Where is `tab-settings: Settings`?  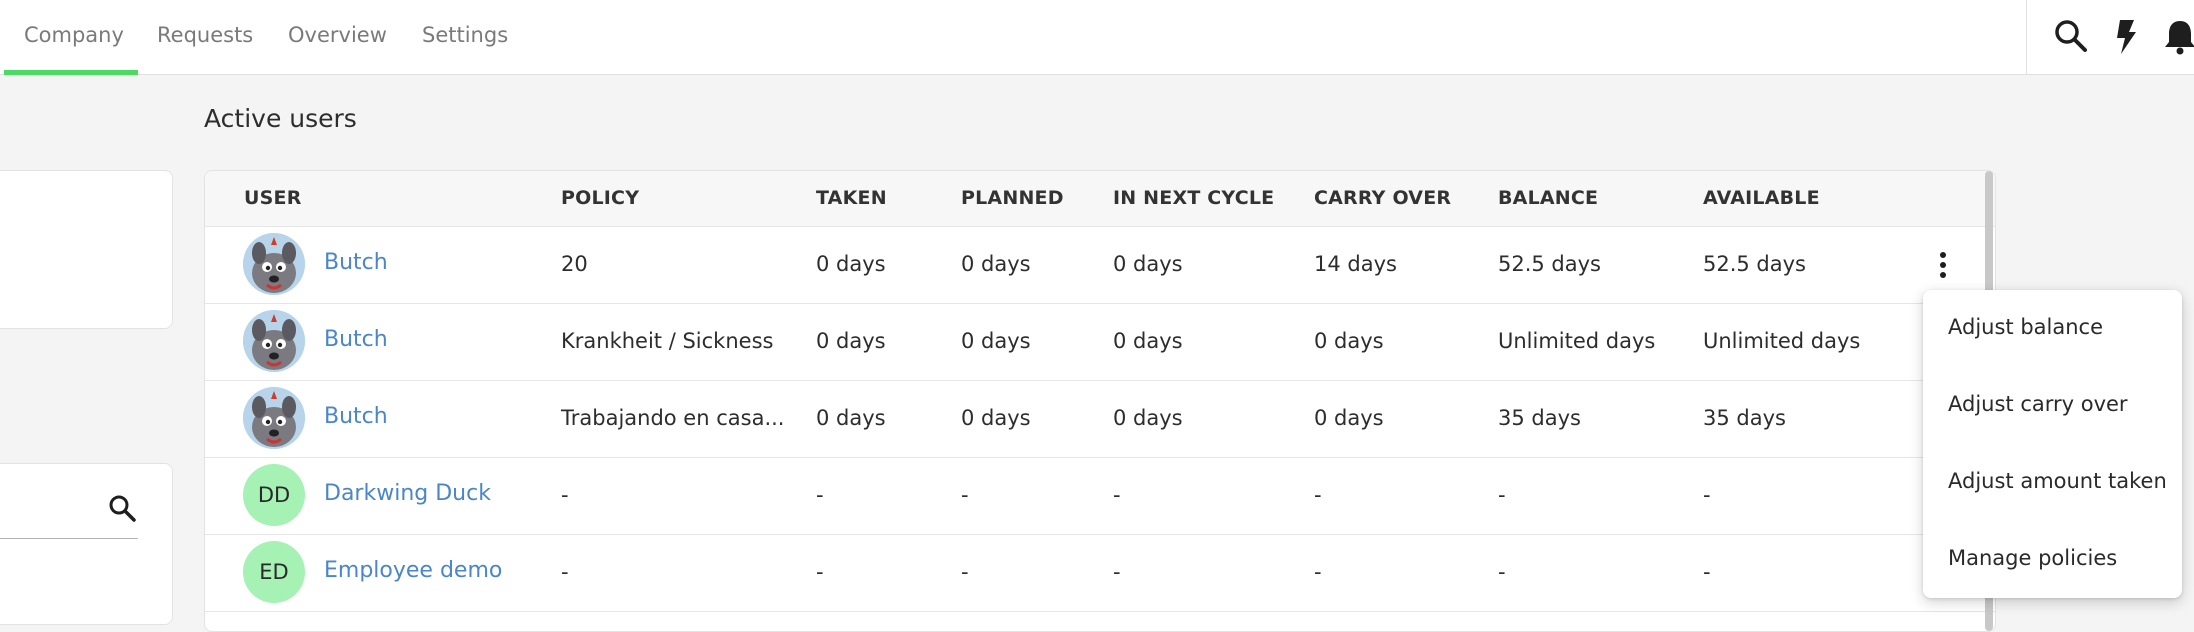
tab-settings: Settings is located at coordinates (465, 37).